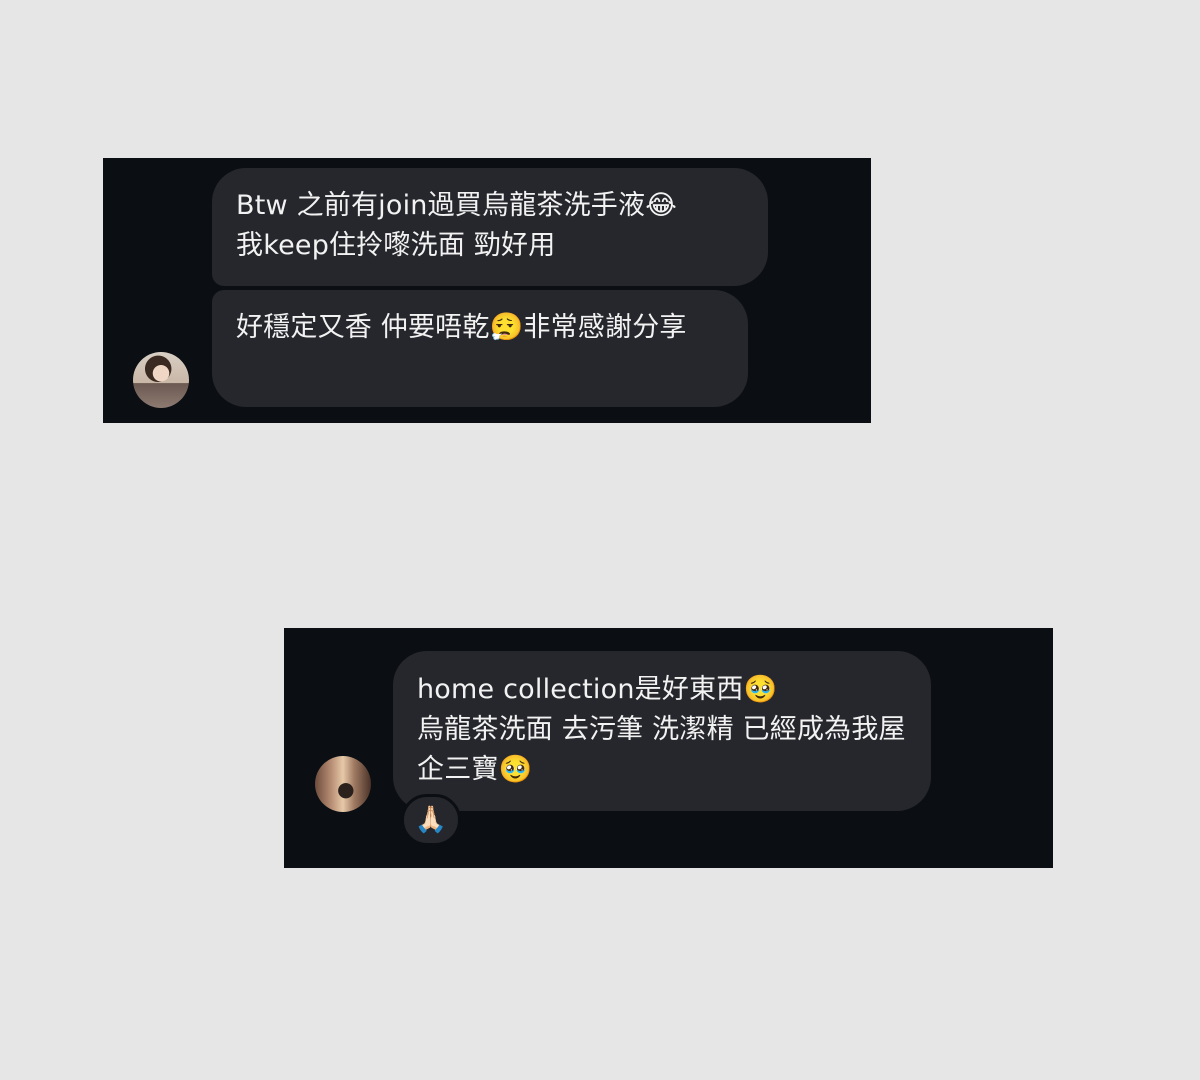 This screenshot has width=1200, height=1080. I want to click on message-bubble: 好穩定又香 仲要唔乾😮‍💨非常感謝分享, so click(480, 348).